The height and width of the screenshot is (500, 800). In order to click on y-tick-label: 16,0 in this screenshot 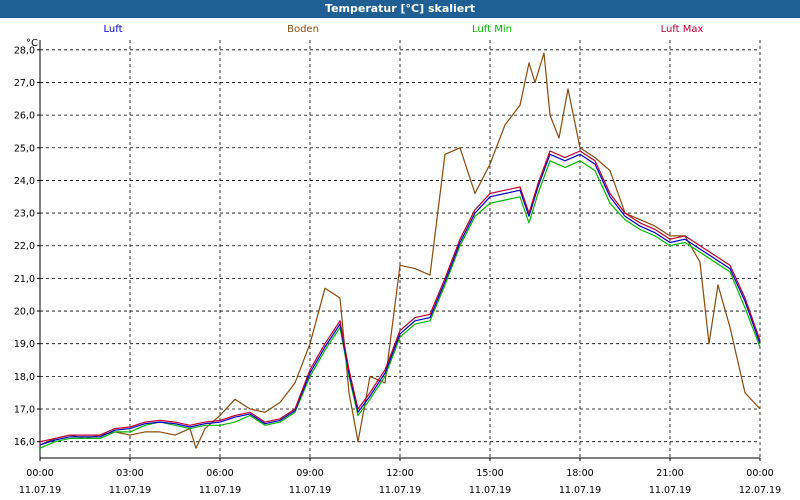, I will do `click(24, 442)`.